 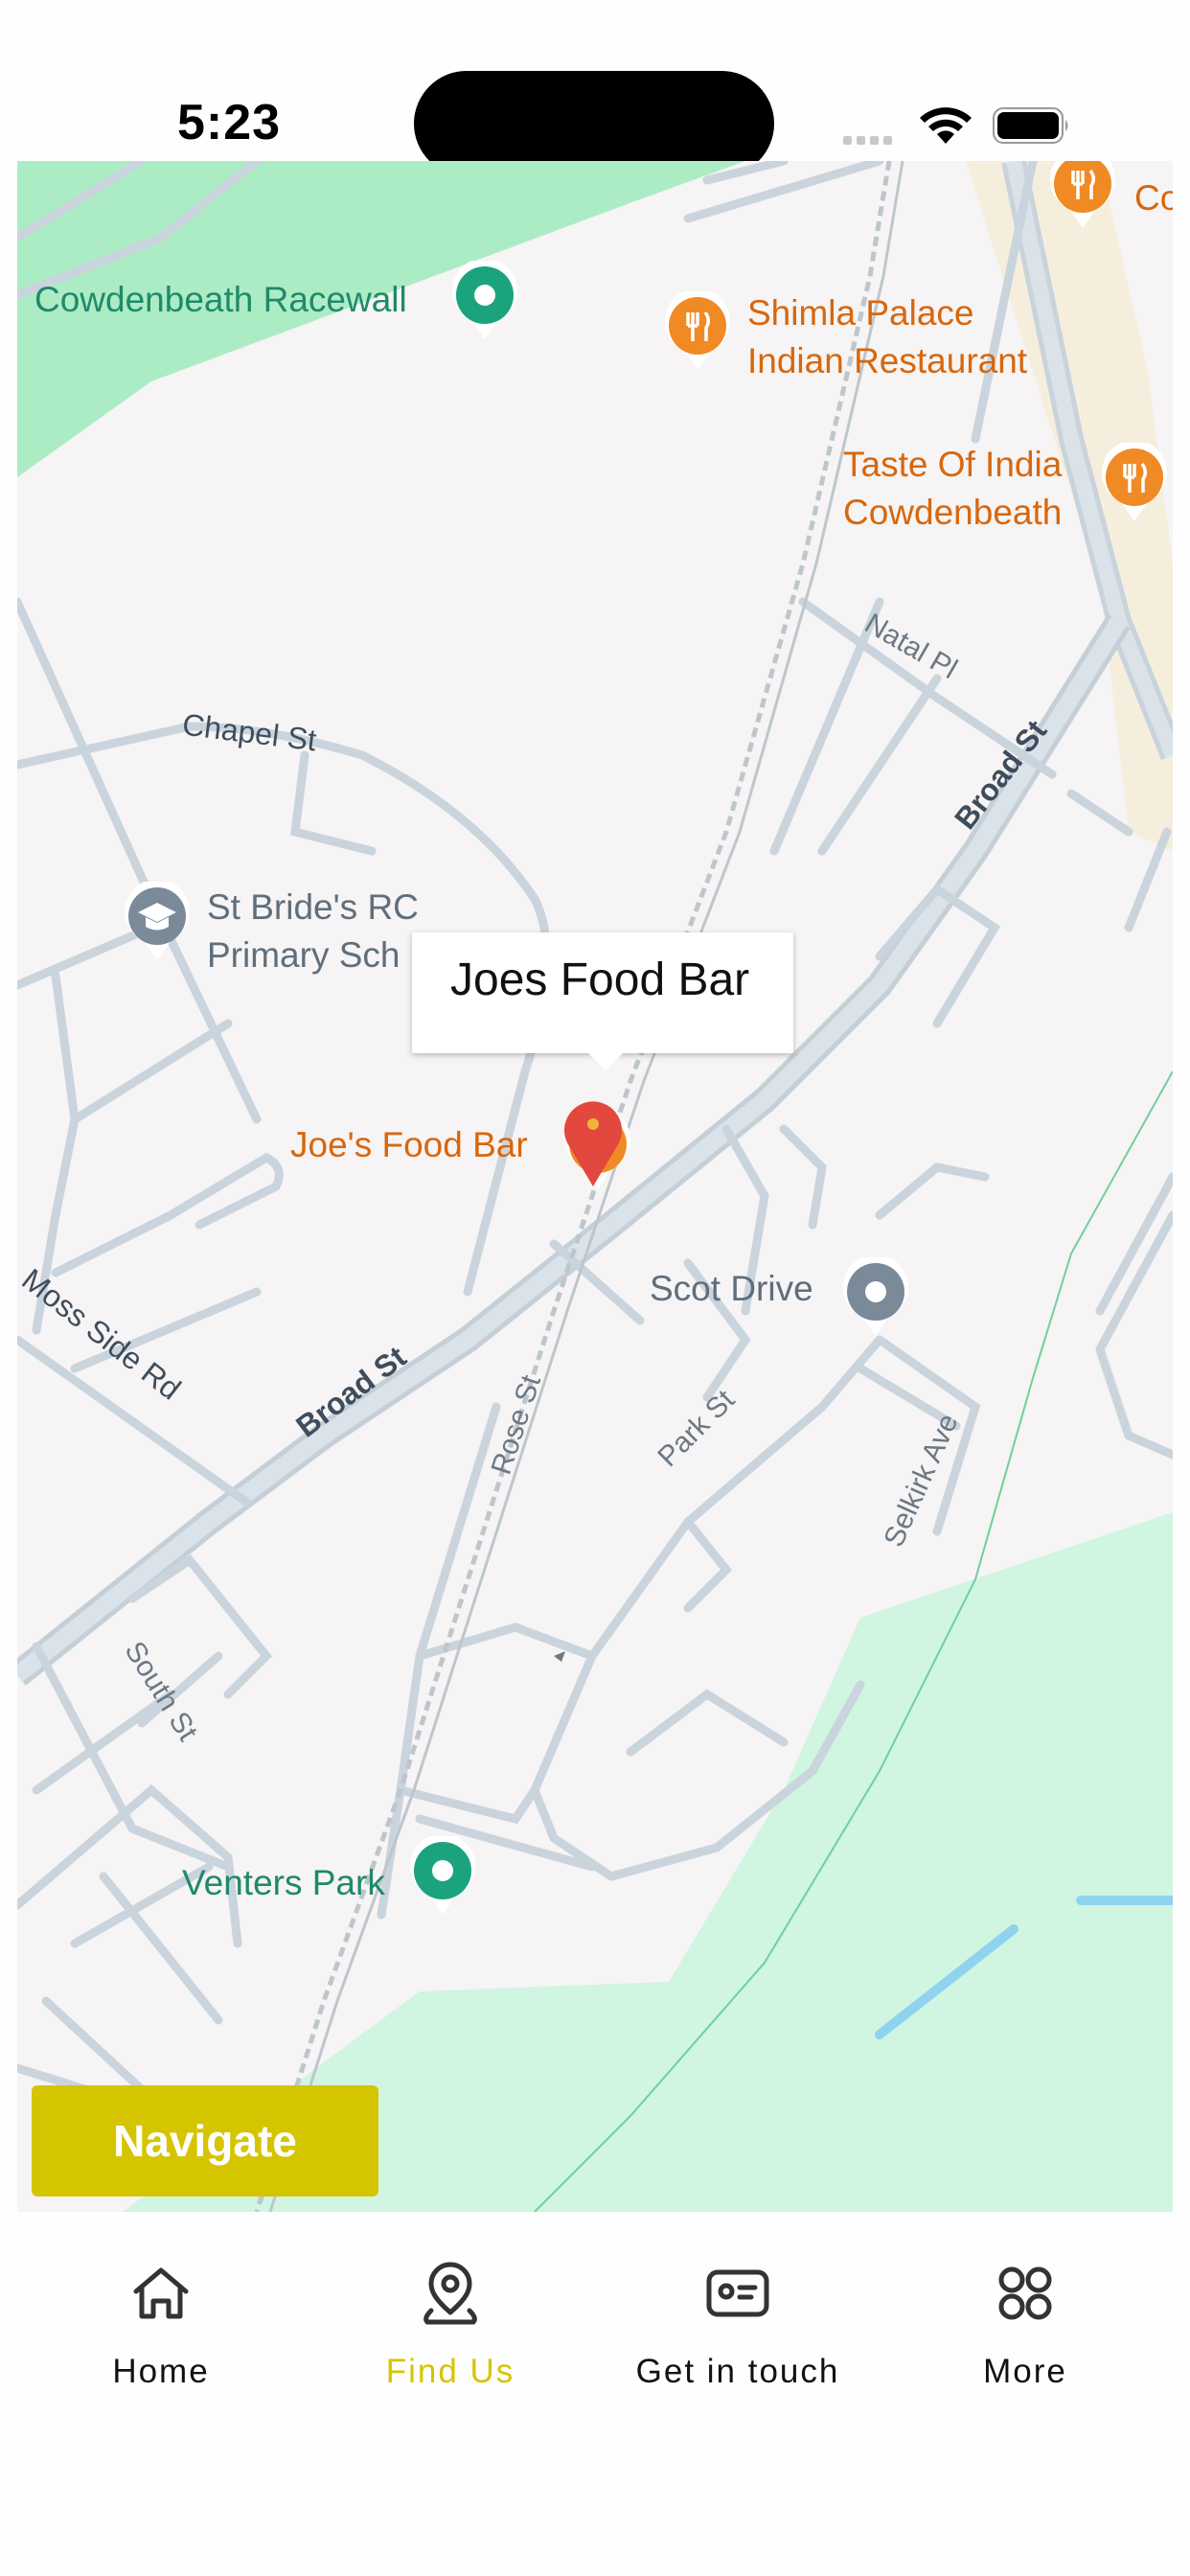 I want to click on tab-label: Get in touch, so click(x=738, y=2371).